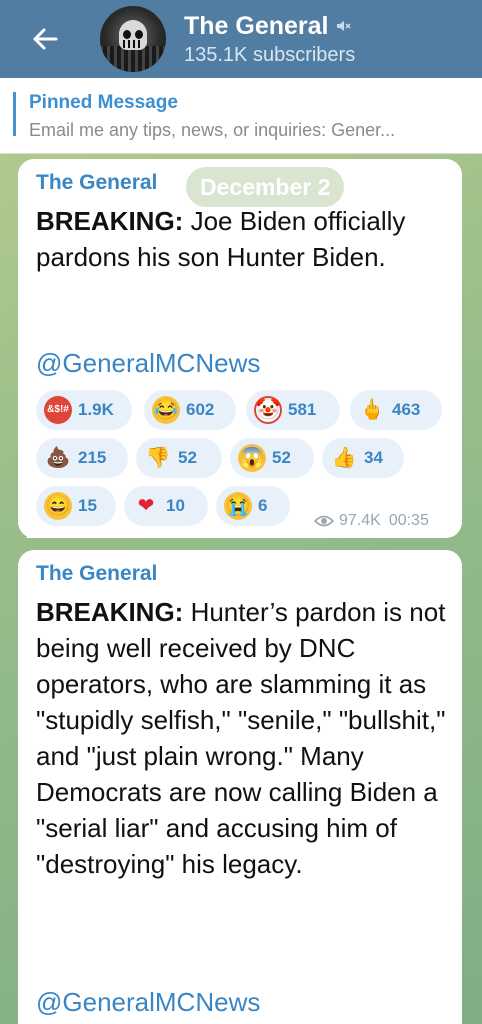 This screenshot has width=482, height=1024. What do you see at coordinates (133, 39) in the screenshot?
I see `channel-avatar` at bounding box center [133, 39].